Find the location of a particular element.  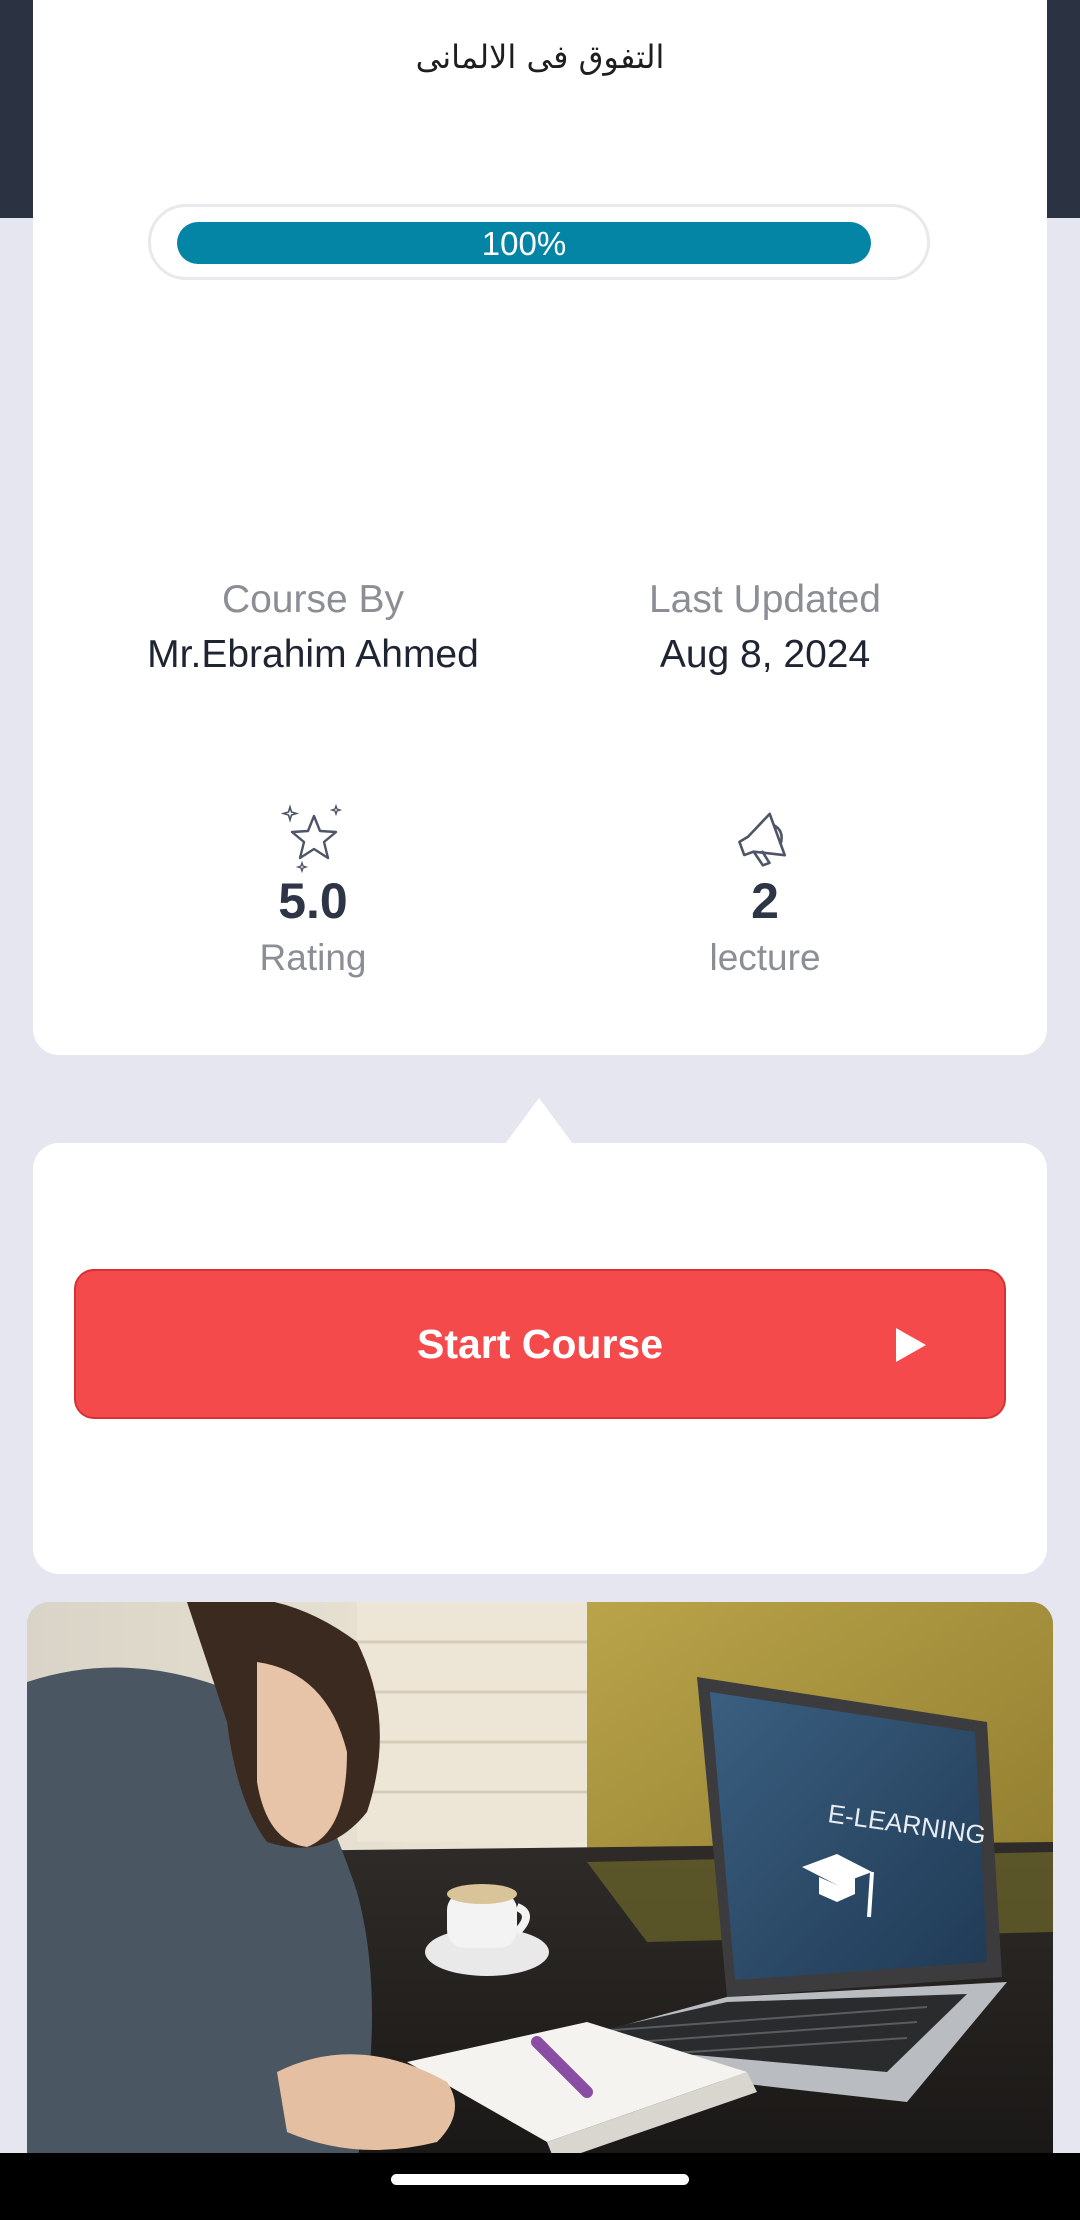

home-indicator is located at coordinates (540, 2179).